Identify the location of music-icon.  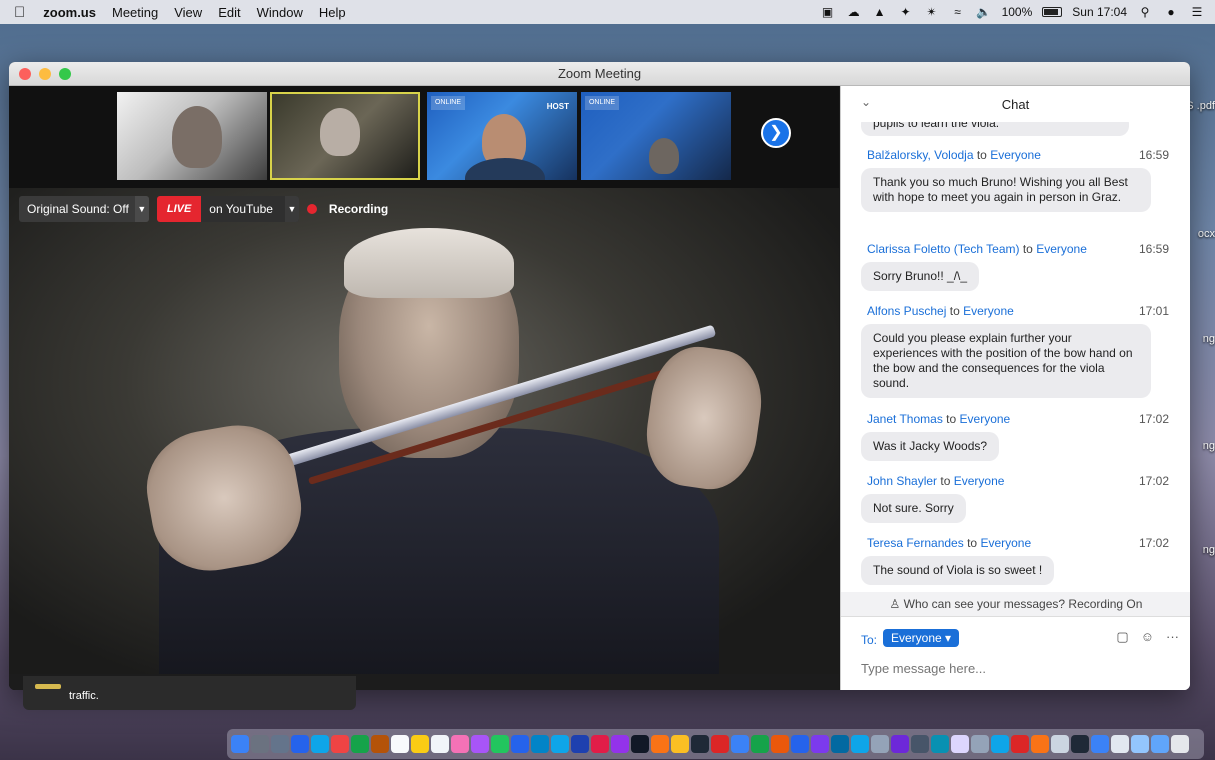
(600, 744).